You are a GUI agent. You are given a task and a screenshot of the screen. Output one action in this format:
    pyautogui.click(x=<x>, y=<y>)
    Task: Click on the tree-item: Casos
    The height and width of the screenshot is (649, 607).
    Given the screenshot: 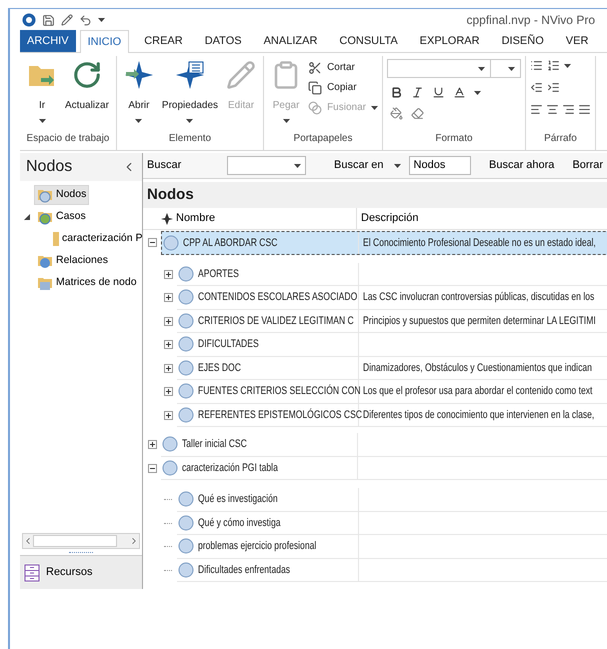 What is the action you would take?
    pyautogui.click(x=61, y=217)
    